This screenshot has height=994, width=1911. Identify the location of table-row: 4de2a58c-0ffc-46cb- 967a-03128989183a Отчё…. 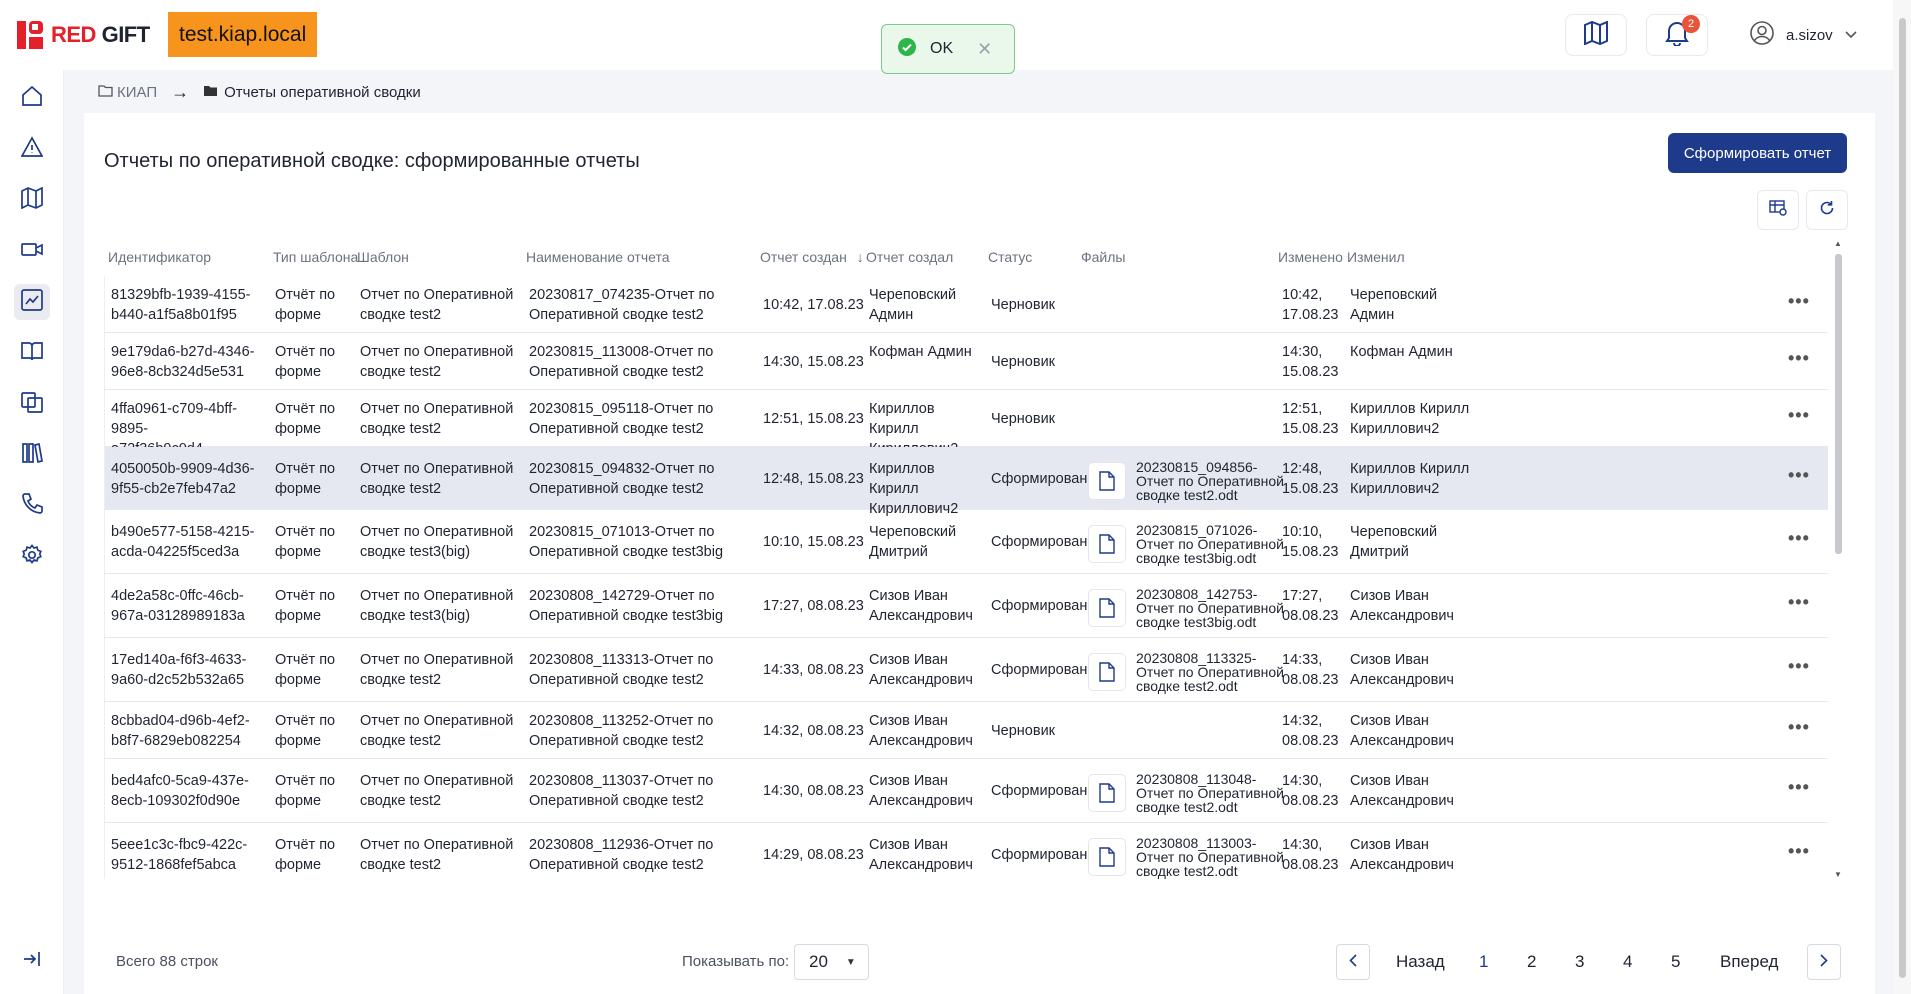
(966, 606).